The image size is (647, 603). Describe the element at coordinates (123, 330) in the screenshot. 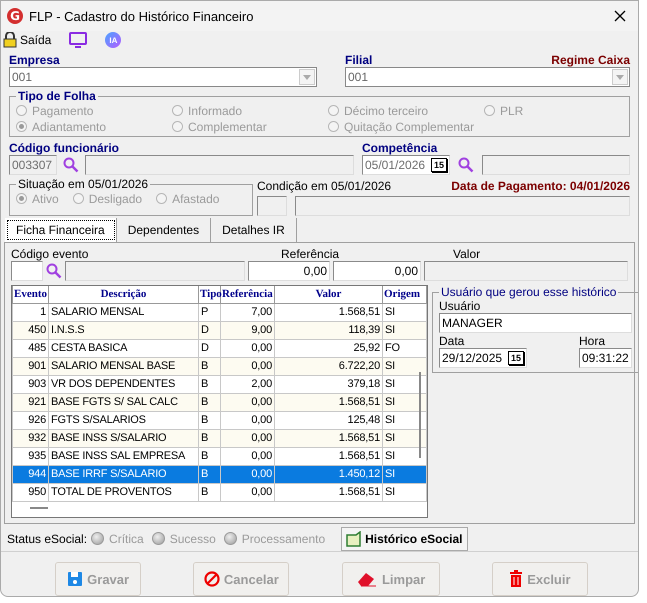

I see `table-cell: I.N.S.S` at that location.